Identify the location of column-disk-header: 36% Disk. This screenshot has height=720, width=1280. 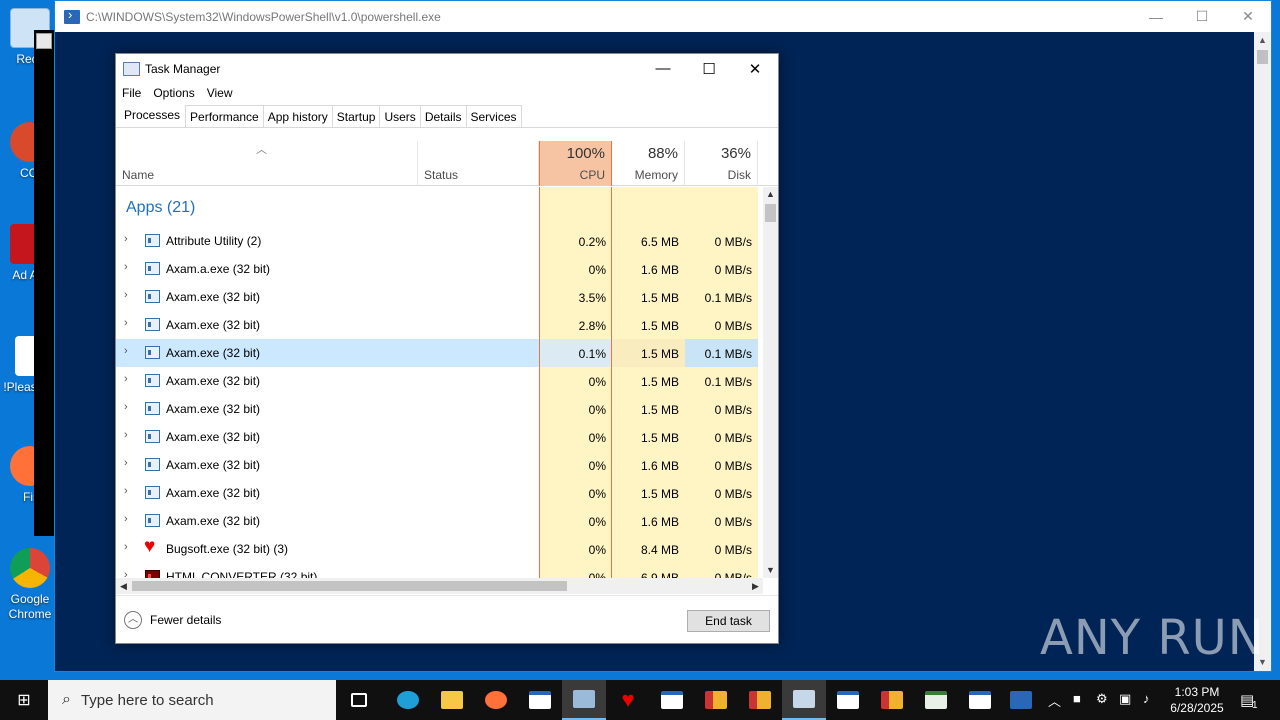
(721, 163).